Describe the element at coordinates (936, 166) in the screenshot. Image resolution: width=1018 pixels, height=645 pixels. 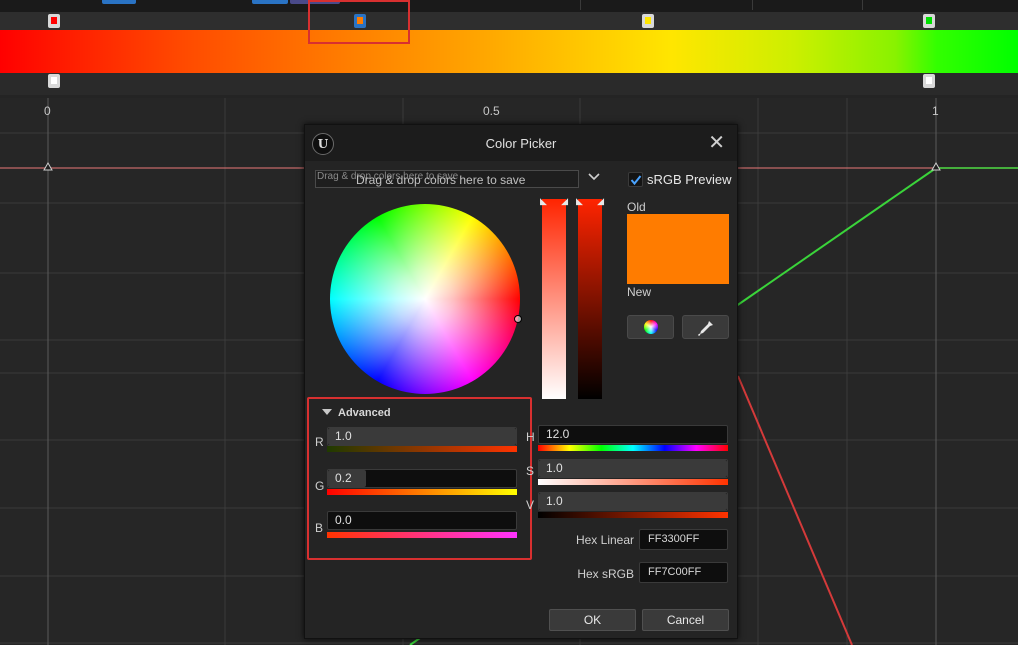
I see `curve-key-end` at that location.